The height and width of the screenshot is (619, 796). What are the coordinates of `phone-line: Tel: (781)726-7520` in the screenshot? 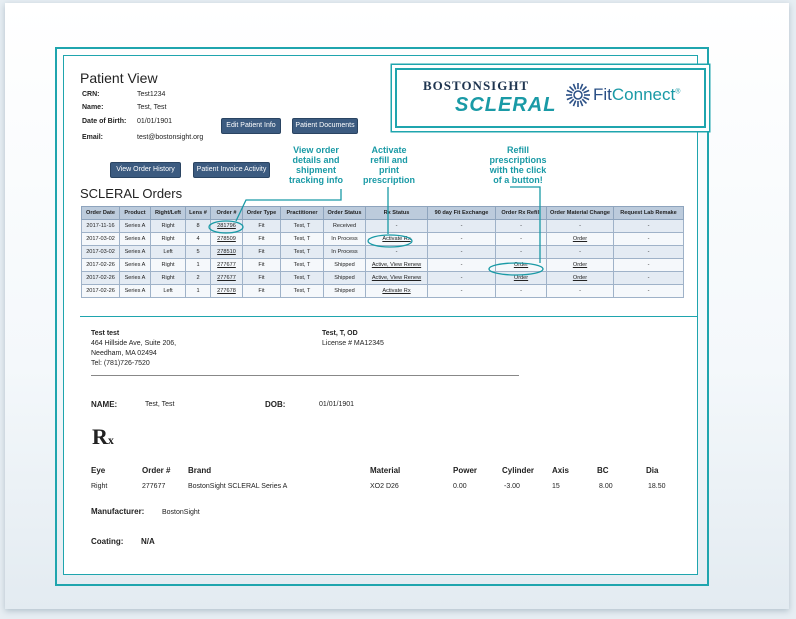 It's located at (120, 363).